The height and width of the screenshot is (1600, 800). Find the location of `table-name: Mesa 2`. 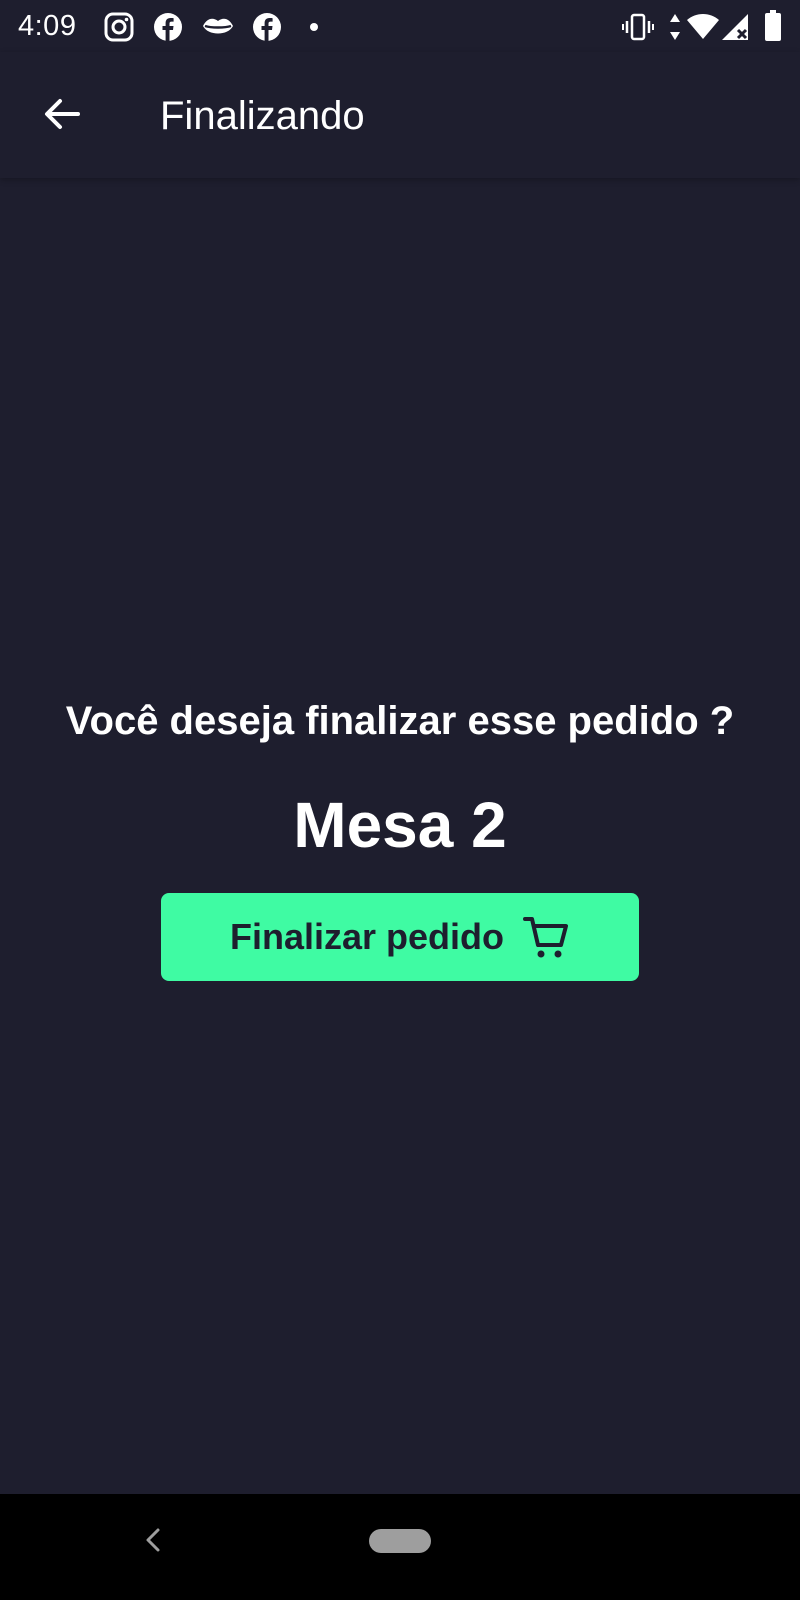

table-name: Mesa 2 is located at coordinates (400, 825).